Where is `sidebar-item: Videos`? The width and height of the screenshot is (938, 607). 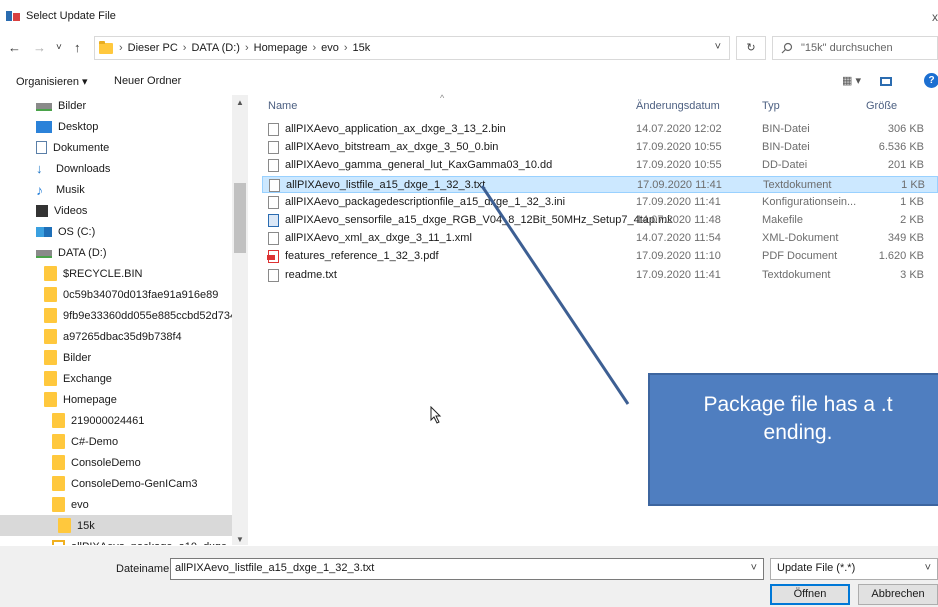 sidebar-item: Videos is located at coordinates (116, 210).